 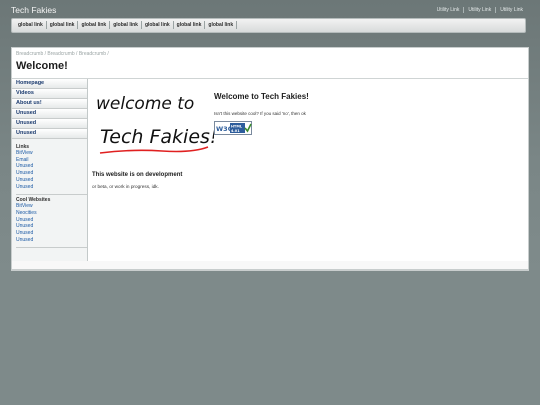 What do you see at coordinates (51, 153) in the screenshot?
I see `sidebar-link: BitView` at bounding box center [51, 153].